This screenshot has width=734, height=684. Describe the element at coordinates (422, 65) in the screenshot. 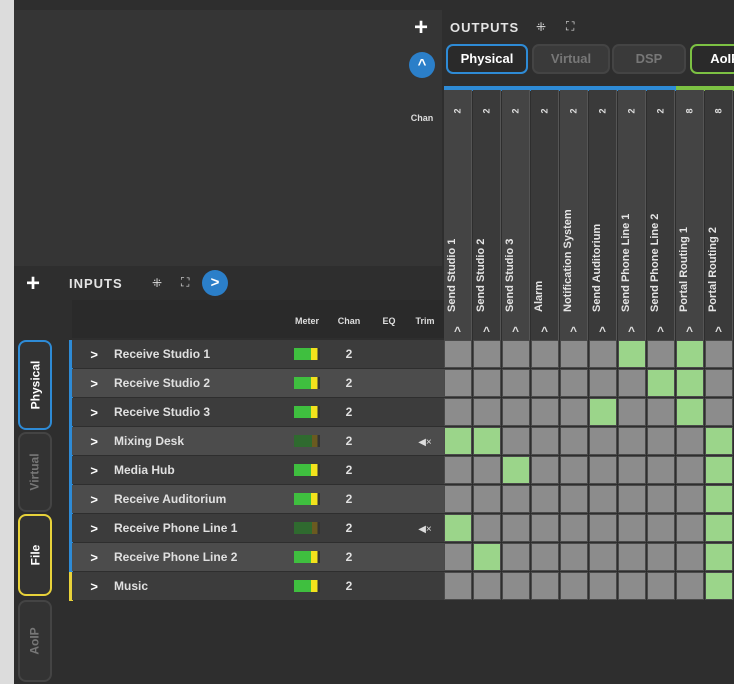

I see `collapse-up-button: ^` at that location.